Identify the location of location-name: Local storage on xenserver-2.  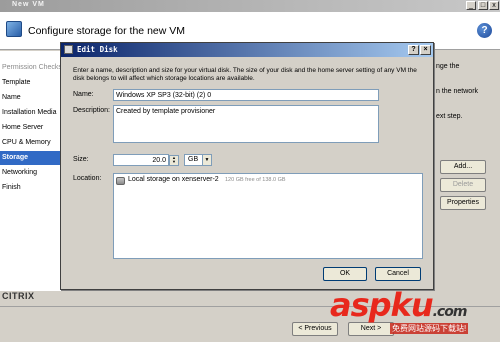
(173, 179).